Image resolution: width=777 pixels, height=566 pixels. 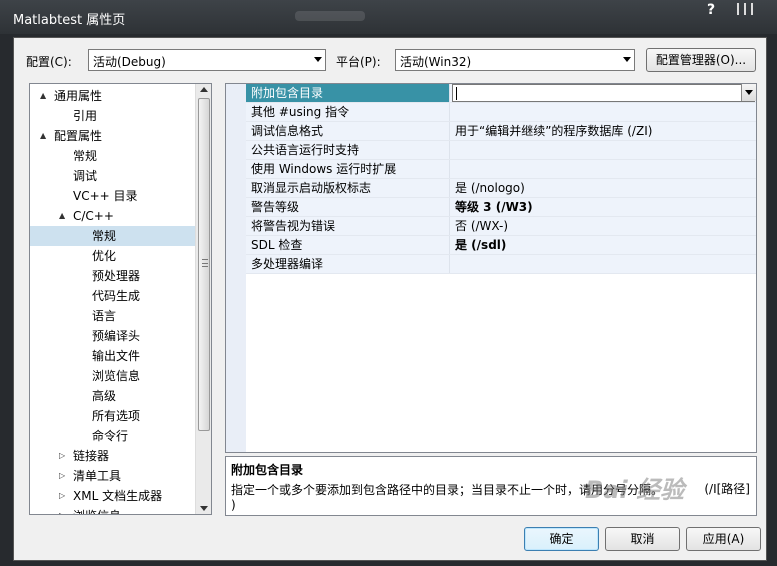 What do you see at coordinates (348, 169) in the screenshot?
I see `property-name: 使用 Windows 运行时扩展` at bounding box center [348, 169].